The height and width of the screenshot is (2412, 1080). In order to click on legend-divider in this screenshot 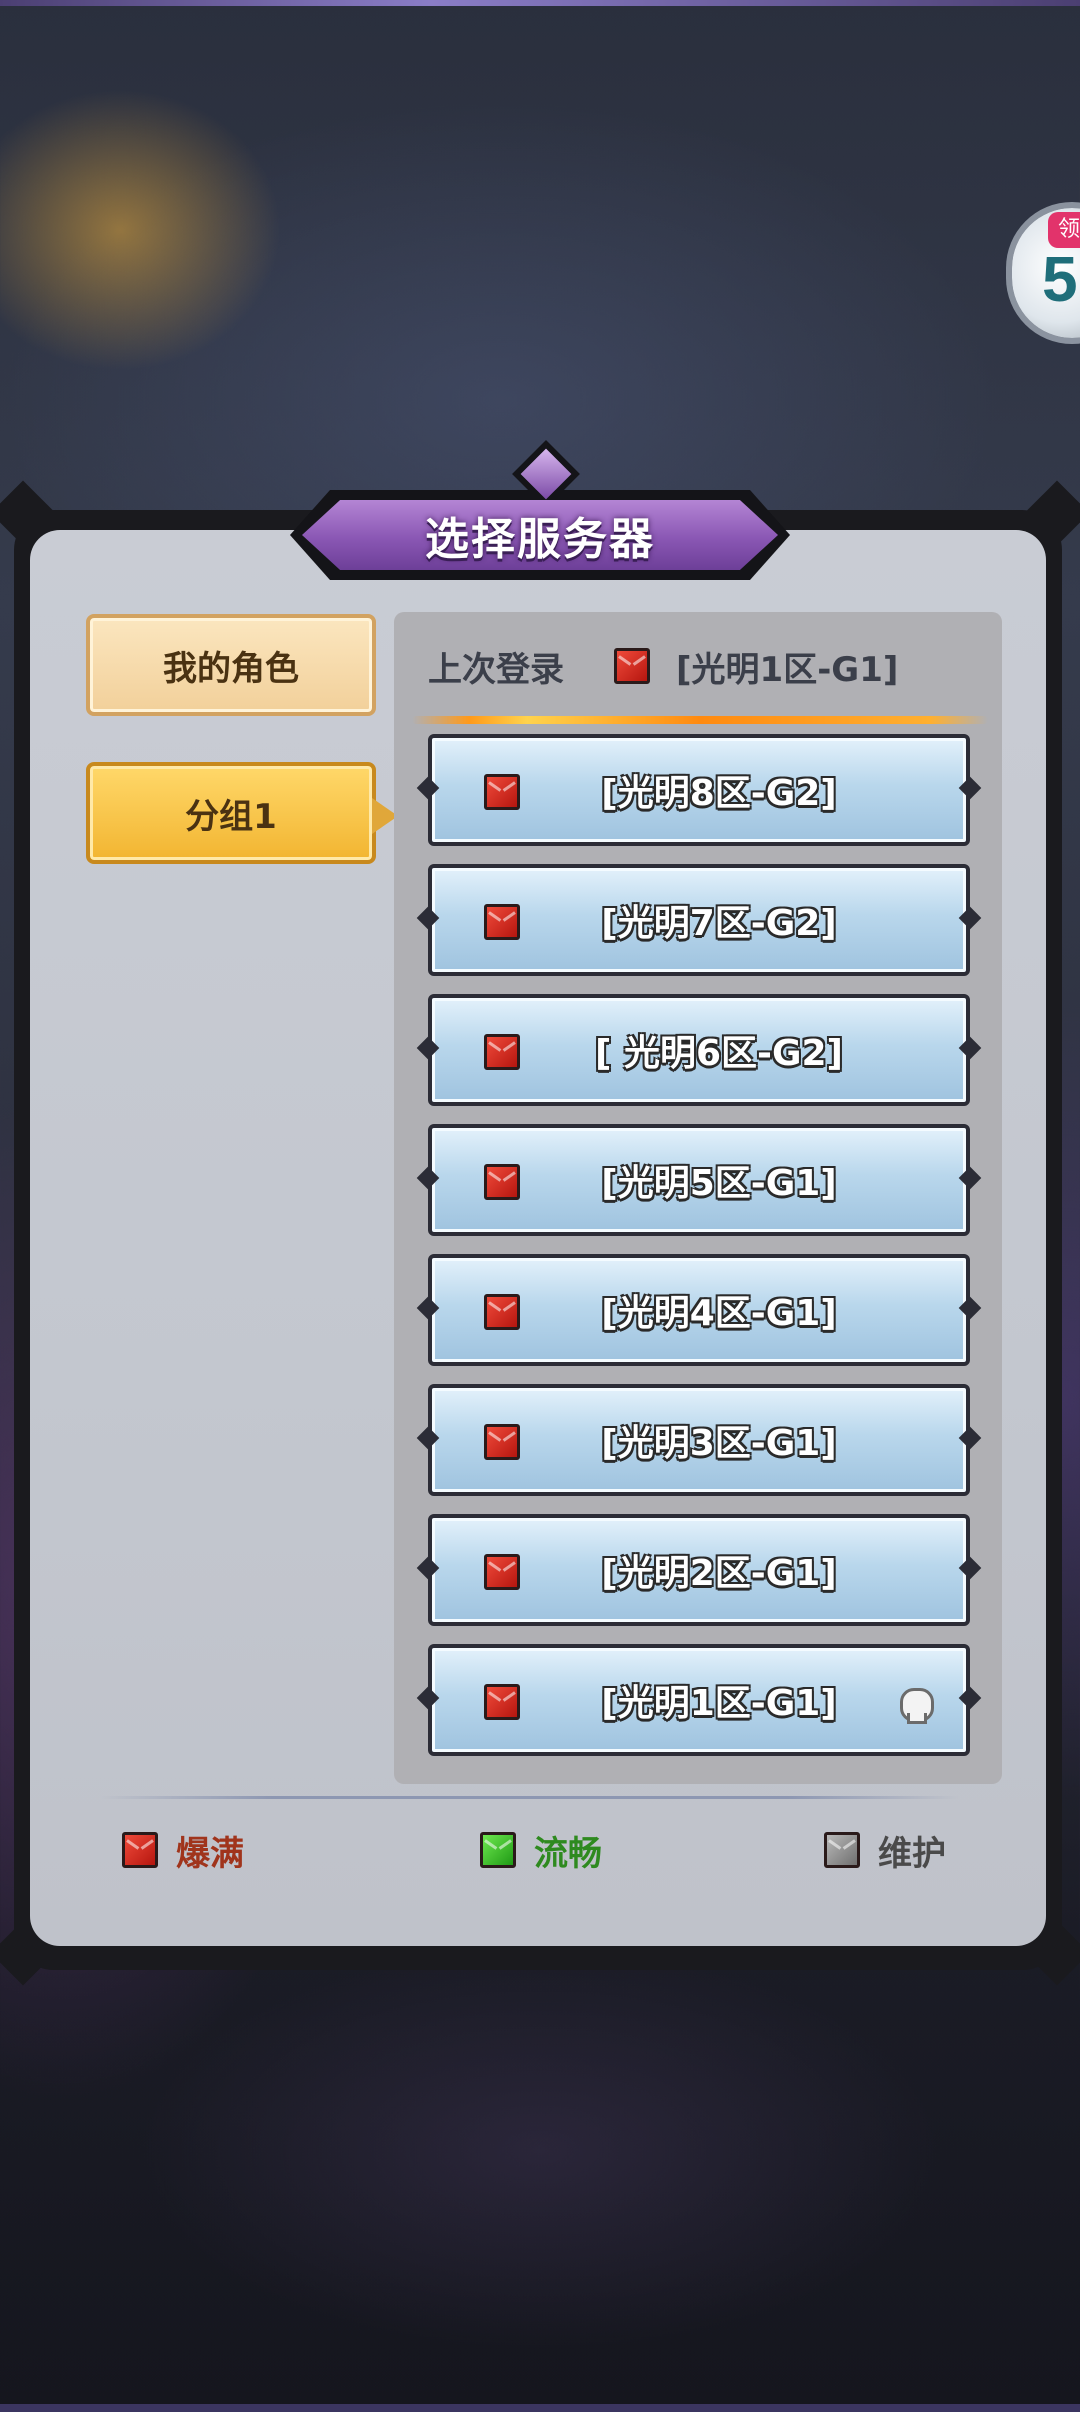, I will do `click(530, 1797)`.